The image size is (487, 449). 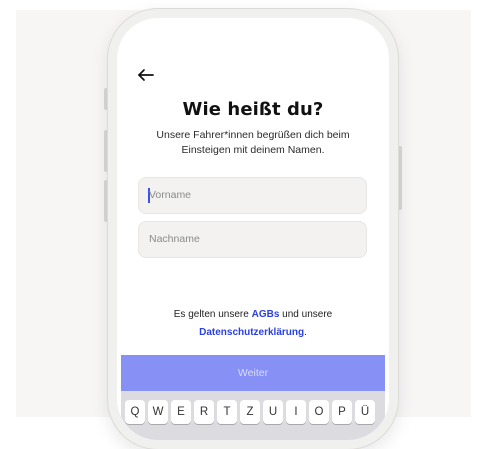 I want to click on key-u: U, so click(x=273, y=412).